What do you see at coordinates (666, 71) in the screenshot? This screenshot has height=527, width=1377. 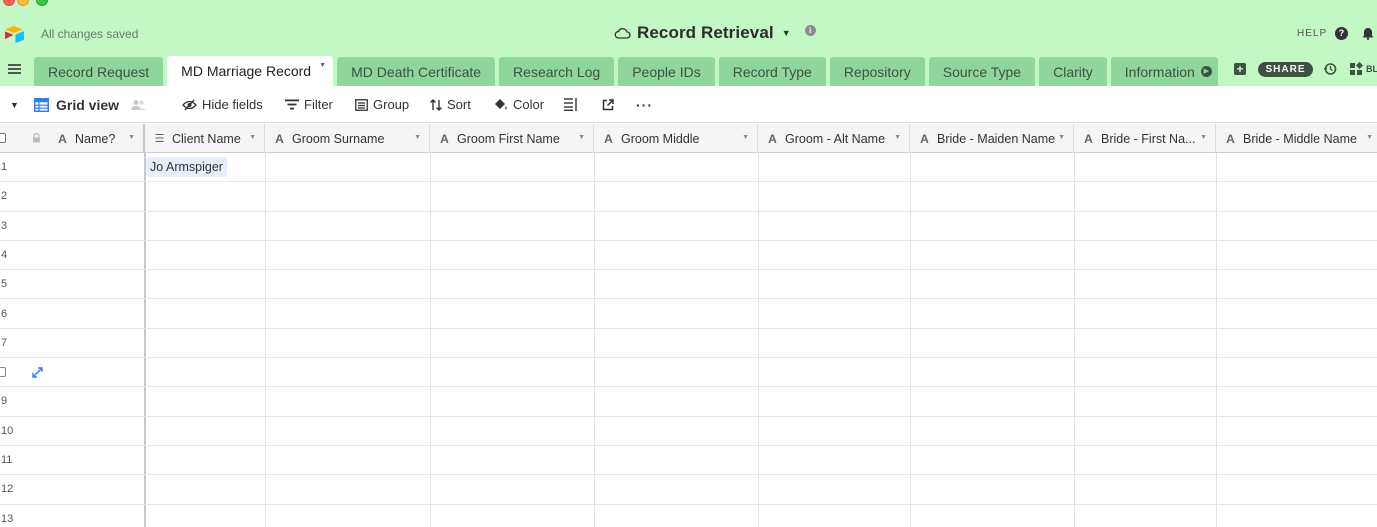 I see `tab-people-ids: People IDs` at bounding box center [666, 71].